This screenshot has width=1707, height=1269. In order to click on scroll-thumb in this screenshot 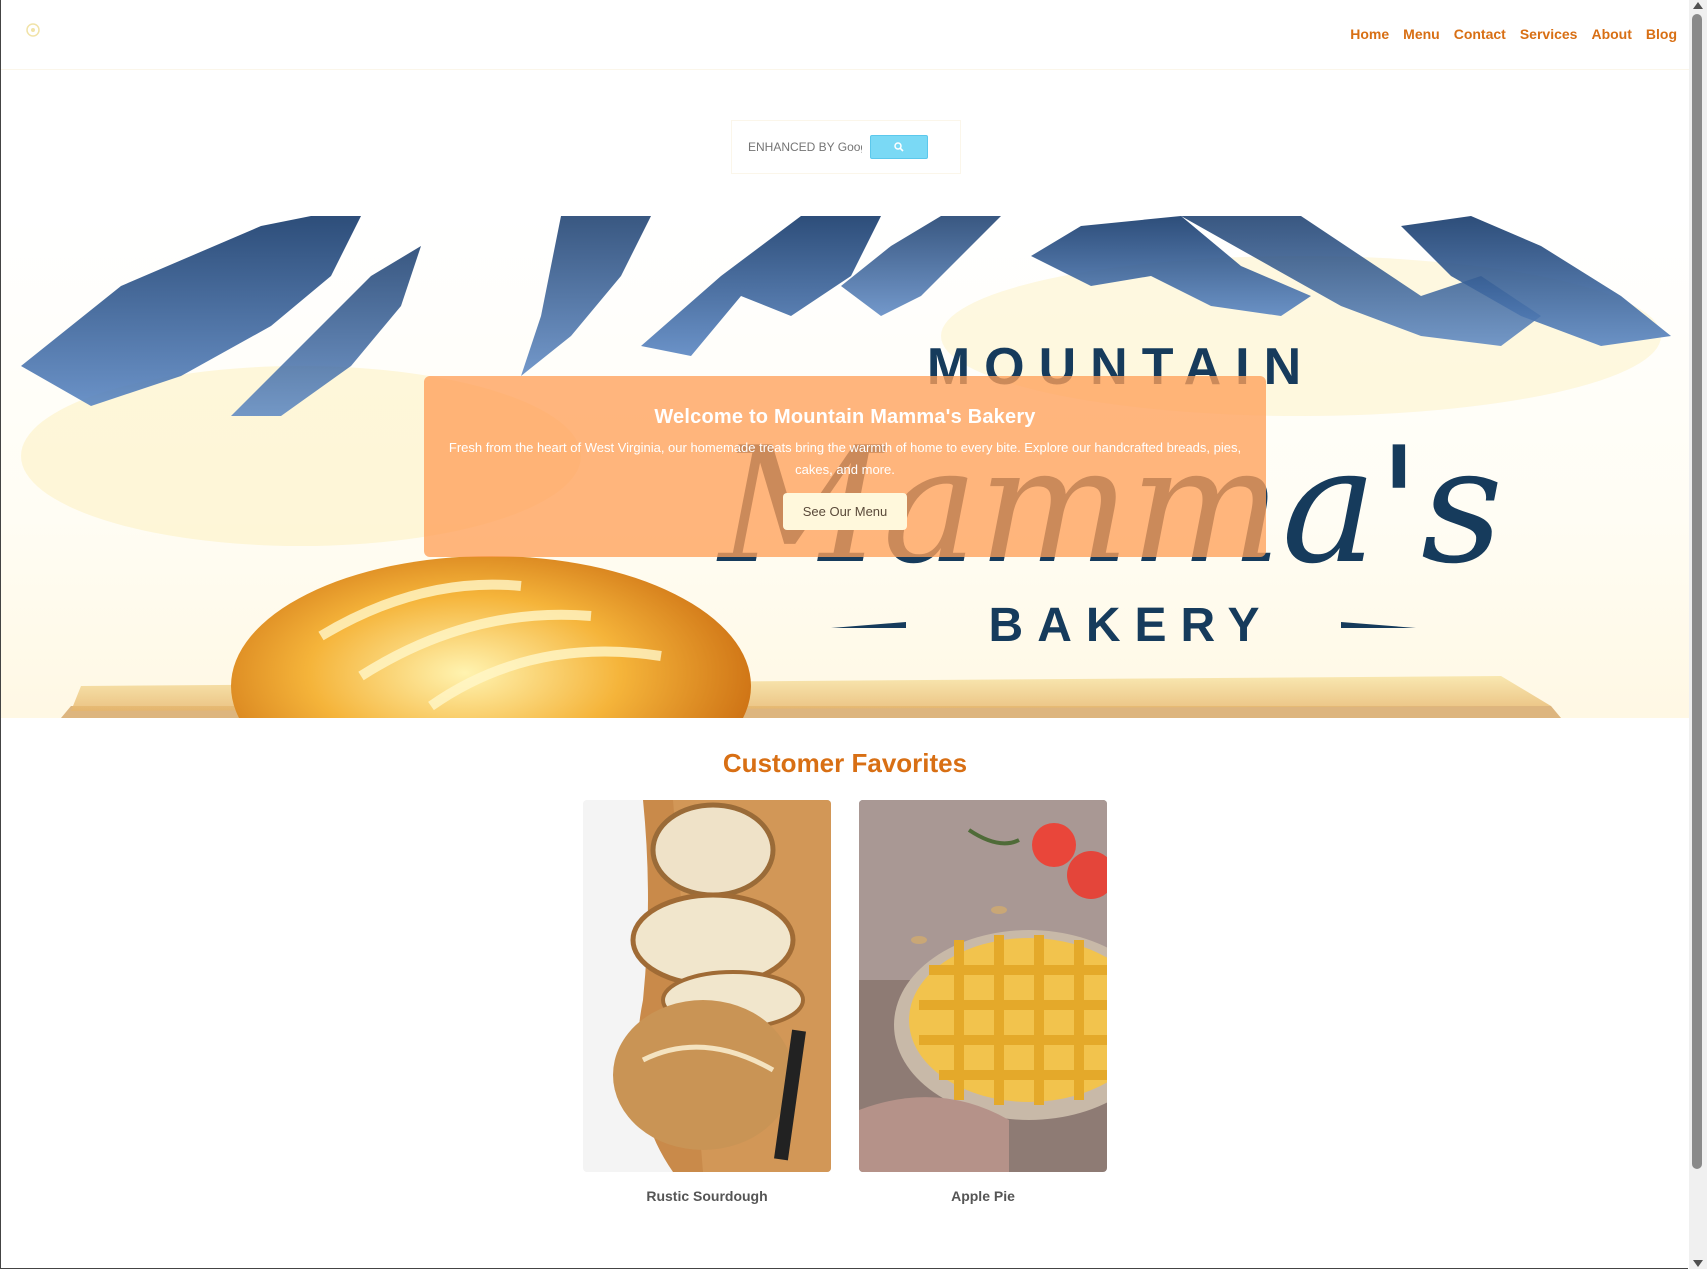, I will do `click(1697, 591)`.